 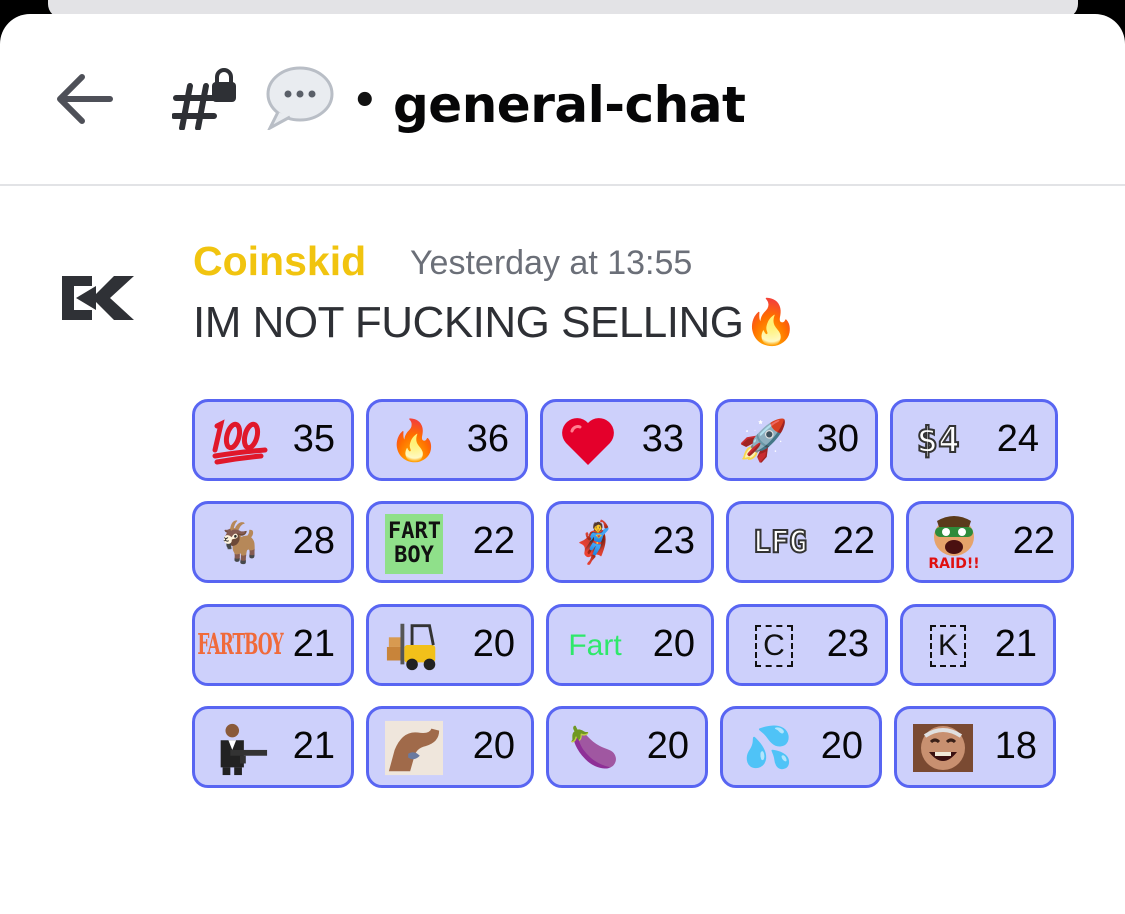 What do you see at coordinates (551, 263) in the screenshot?
I see `message-timestamp: Yesterday at 13:55` at bounding box center [551, 263].